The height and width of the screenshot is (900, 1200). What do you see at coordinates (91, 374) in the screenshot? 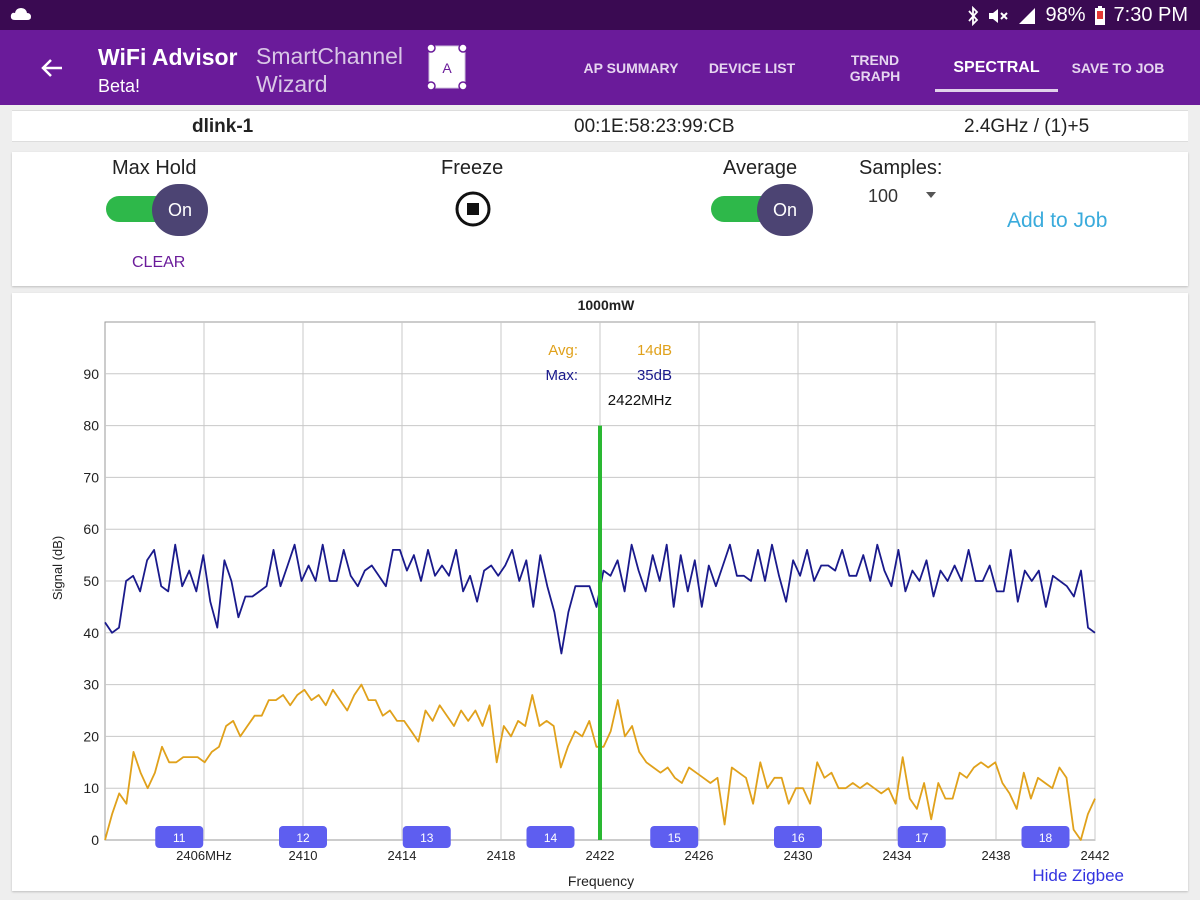
I see `y-tick-label: 90` at bounding box center [91, 374].